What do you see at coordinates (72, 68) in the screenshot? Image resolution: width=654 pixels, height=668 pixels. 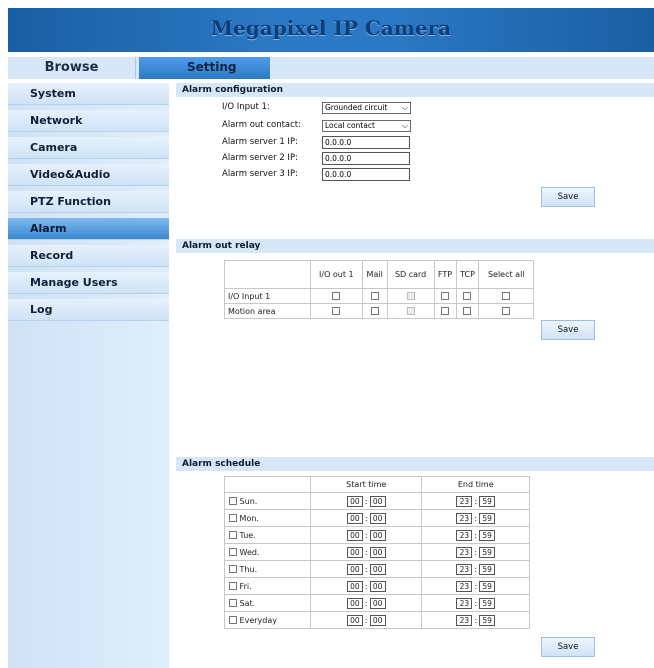 I see `tab-browse: Browse` at bounding box center [72, 68].